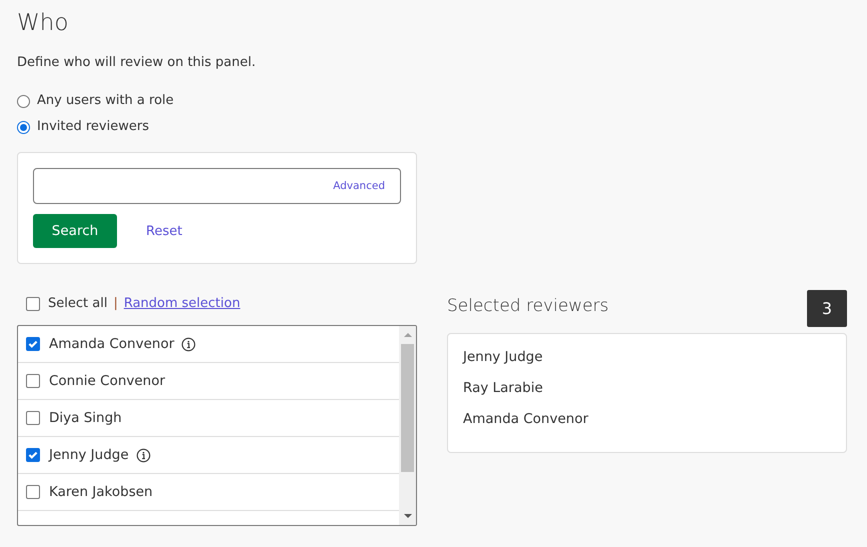 The image size is (867, 547). I want to click on select-all-checkbox, so click(33, 304).